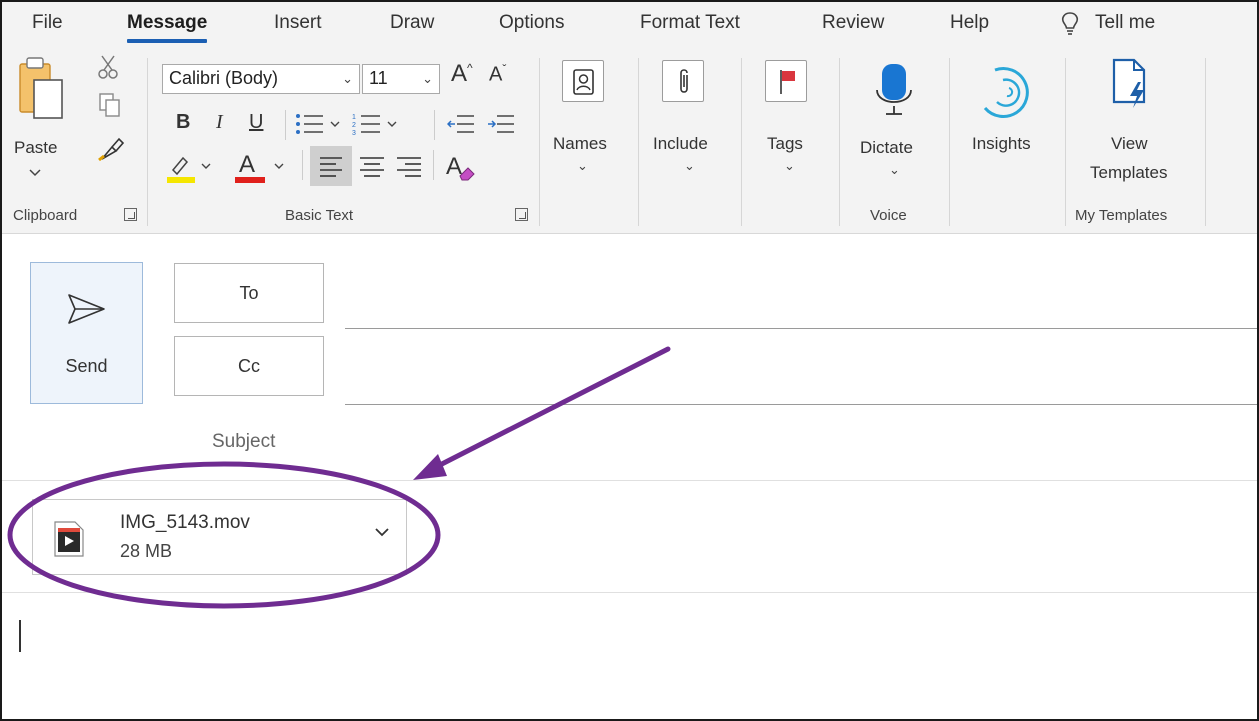 The width and height of the screenshot is (1259, 721). Describe the element at coordinates (167, 27) in the screenshot. I see `tab-message: Message` at that location.